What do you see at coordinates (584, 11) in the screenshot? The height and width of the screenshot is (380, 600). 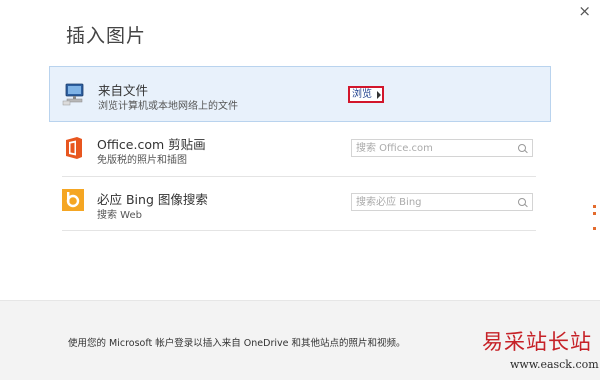 I see `close-icon: ×` at bounding box center [584, 11].